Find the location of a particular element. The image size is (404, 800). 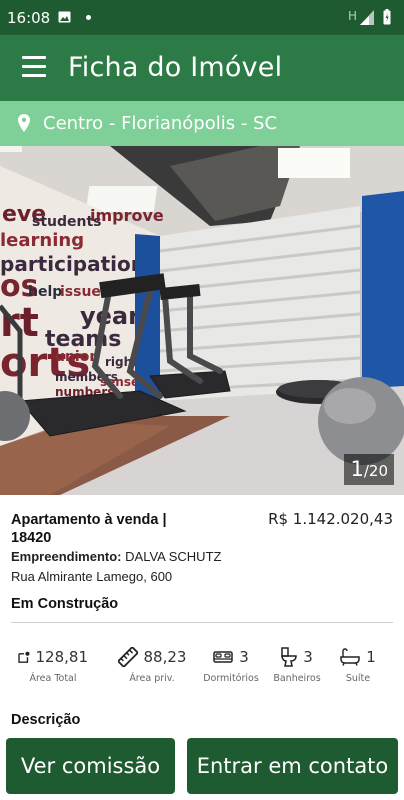

bathtub-icon is located at coordinates (350, 657).